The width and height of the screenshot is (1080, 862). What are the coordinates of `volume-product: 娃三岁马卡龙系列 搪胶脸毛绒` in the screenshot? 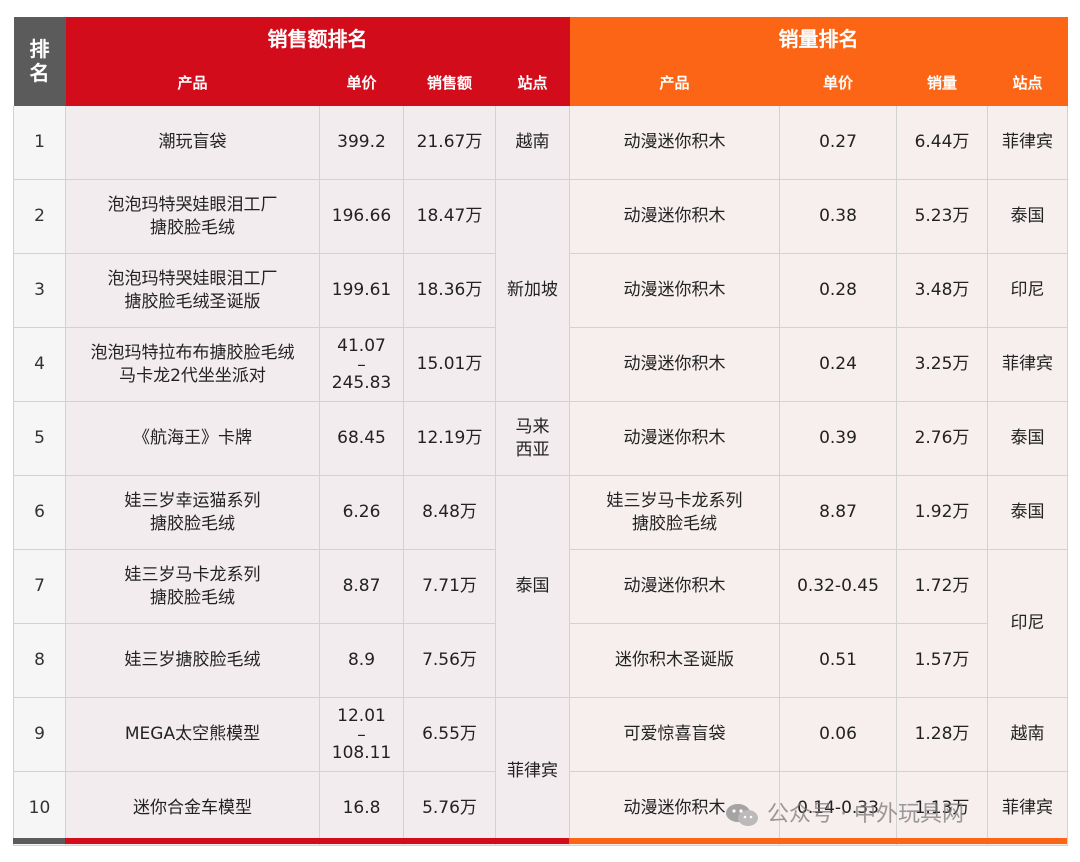 It's located at (674, 512).